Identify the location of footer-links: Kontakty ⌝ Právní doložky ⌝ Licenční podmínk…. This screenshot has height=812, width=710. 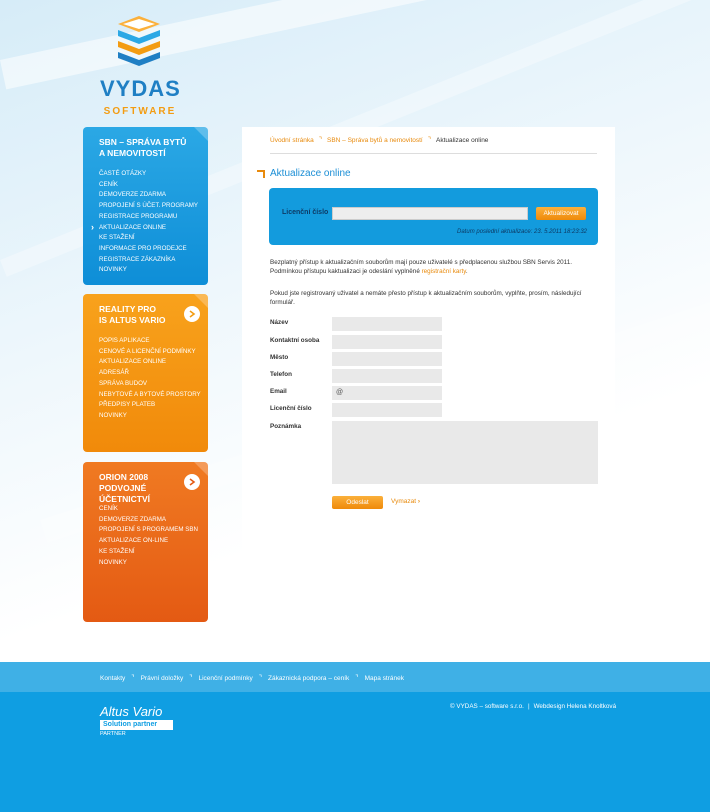
(252, 678).